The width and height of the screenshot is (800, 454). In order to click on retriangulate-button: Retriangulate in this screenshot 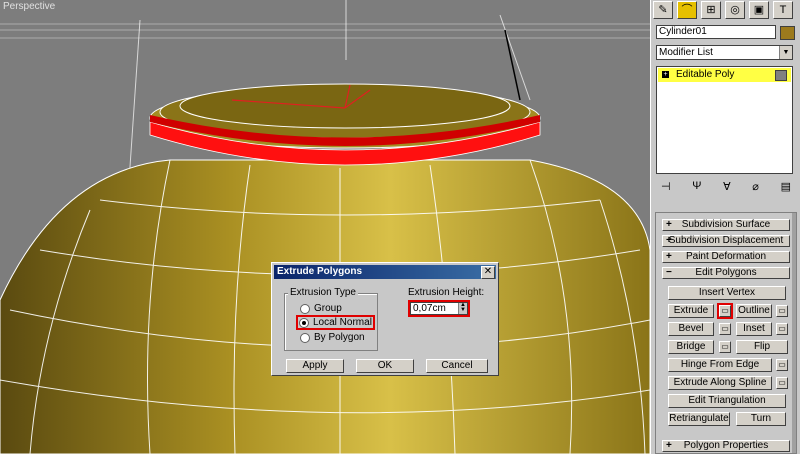, I will do `click(699, 419)`.